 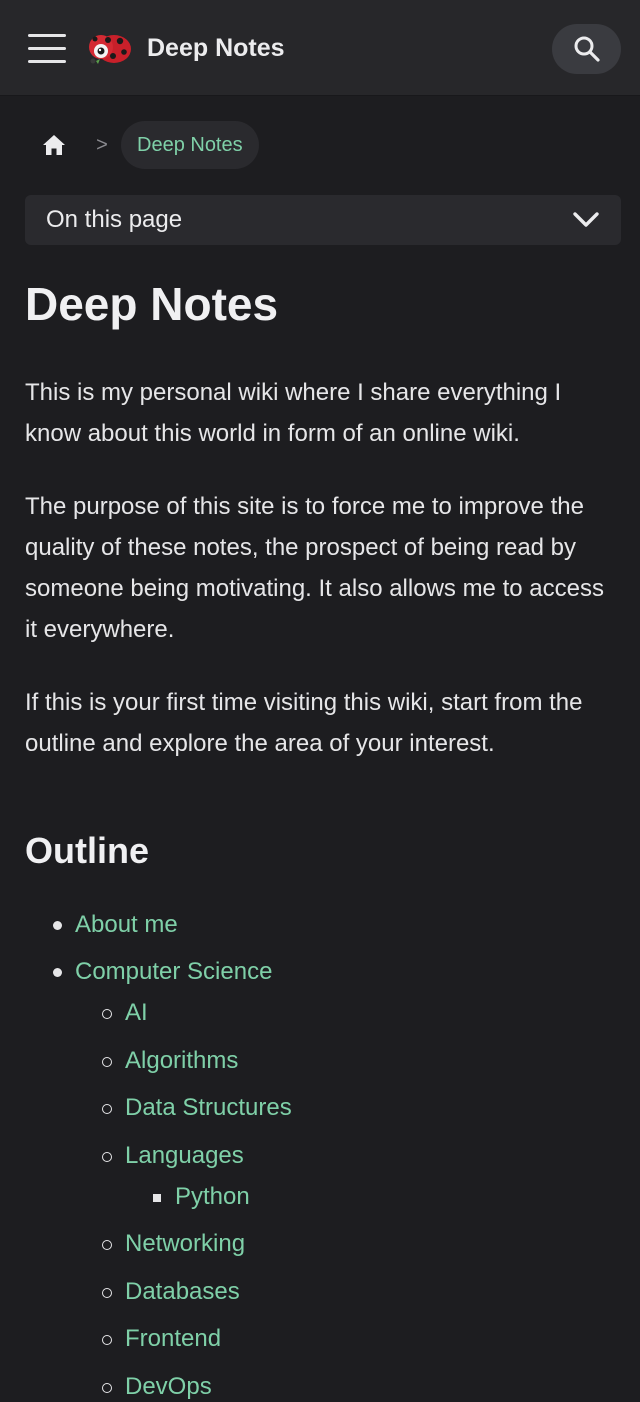 What do you see at coordinates (212, 1197) in the screenshot?
I see `outline-link-python: Python` at bounding box center [212, 1197].